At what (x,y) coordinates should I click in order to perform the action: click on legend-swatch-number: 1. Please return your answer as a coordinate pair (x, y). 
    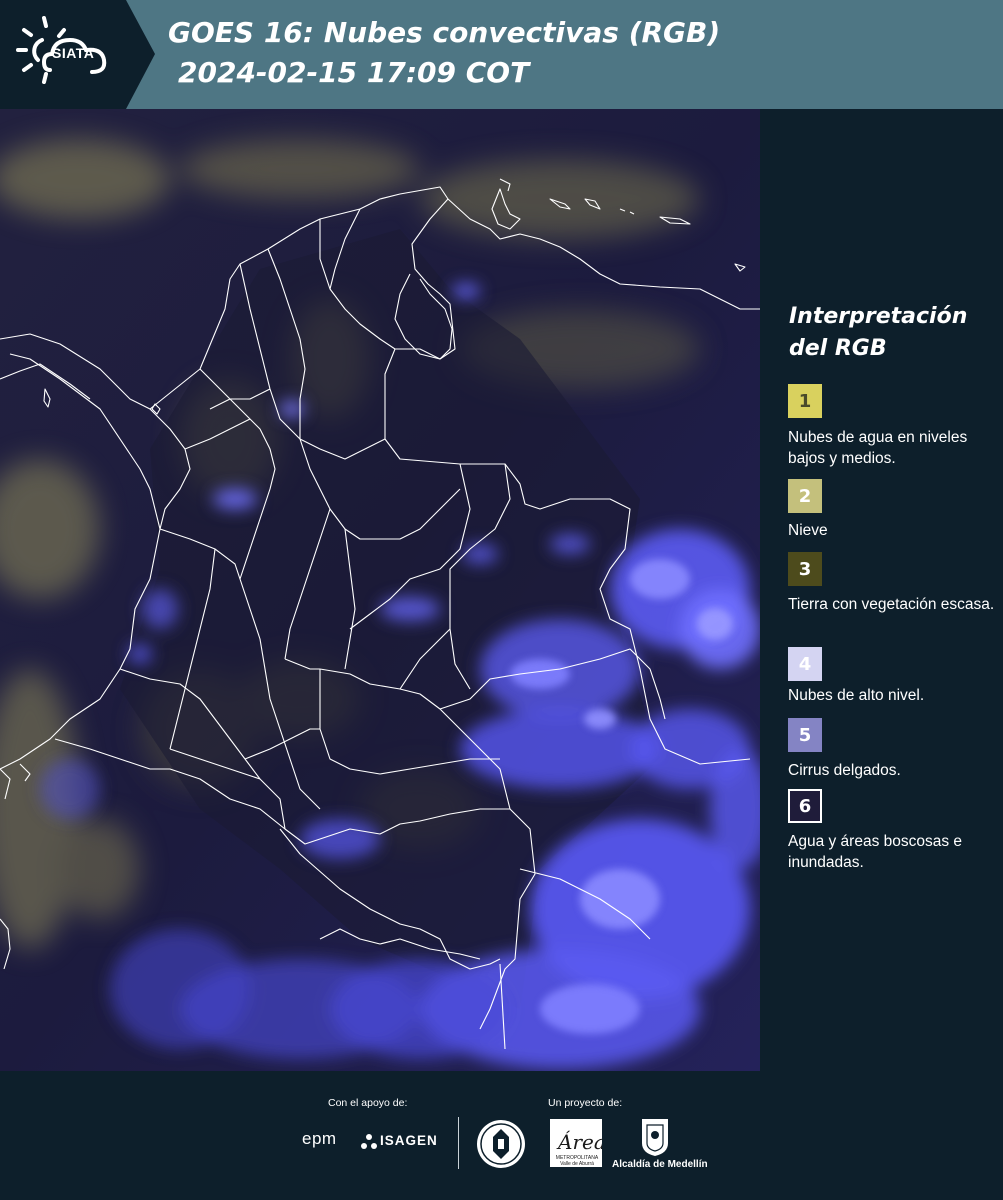
    Looking at the image, I should click on (805, 401).